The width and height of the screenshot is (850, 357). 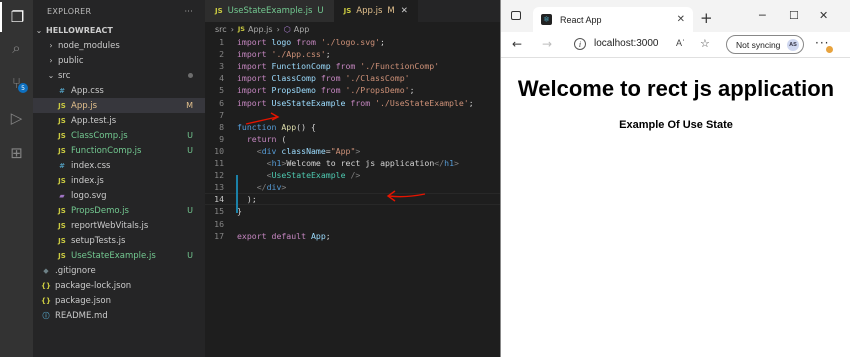 What do you see at coordinates (119, 120) in the screenshot?
I see `file-tree-item: JS App.test.js` at bounding box center [119, 120].